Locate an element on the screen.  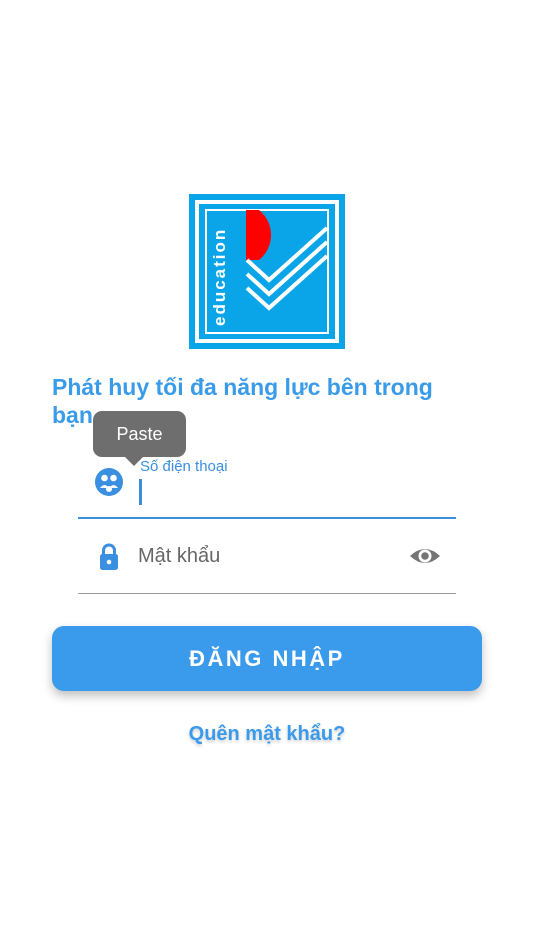
phone-input is located at coordinates (288, 492).